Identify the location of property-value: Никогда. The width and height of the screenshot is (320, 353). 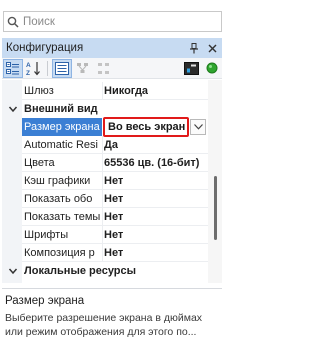
(126, 91).